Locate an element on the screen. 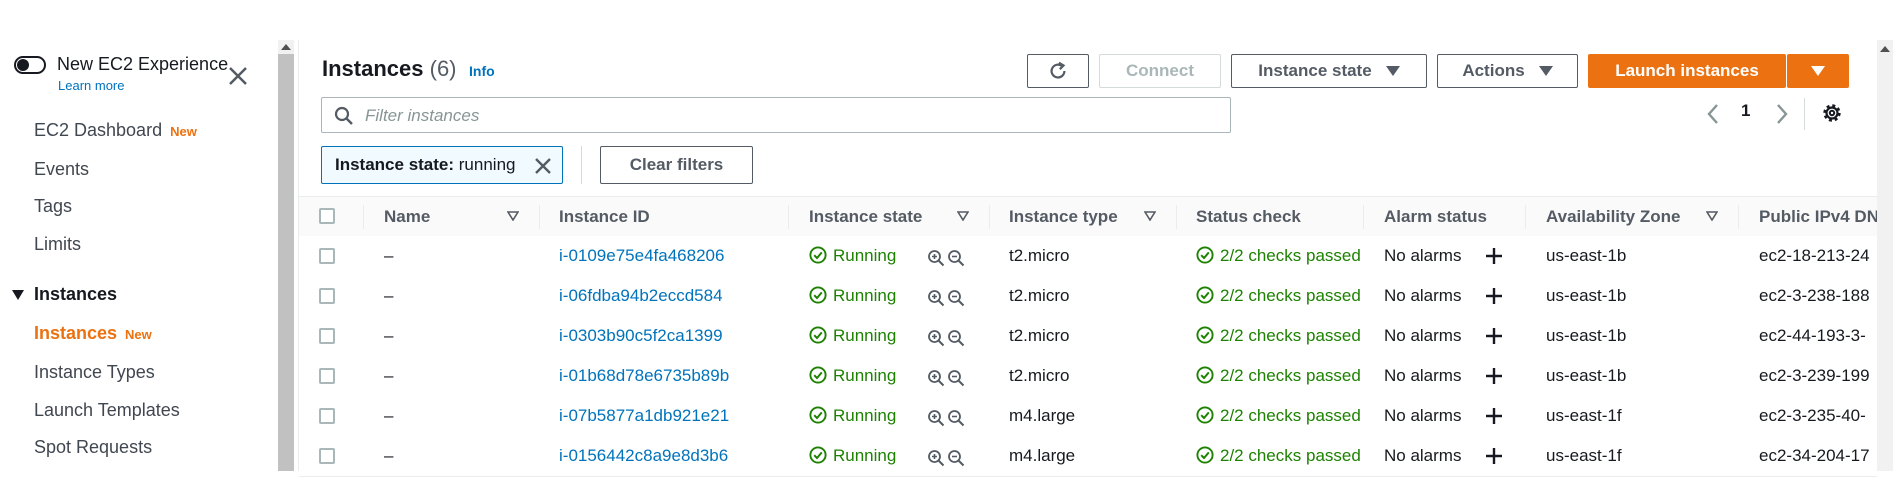 This screenshot has height=477, width=1893. public-ipv4-dns-cell: ec2-44-193-3- is located at coordinates (1812, 335).